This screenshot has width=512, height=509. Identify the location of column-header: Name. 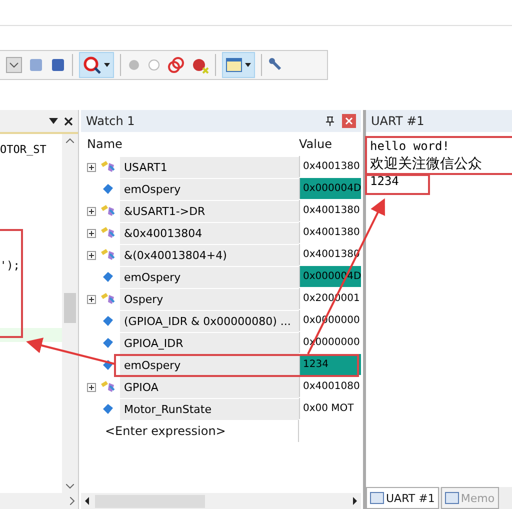
(188, 144).